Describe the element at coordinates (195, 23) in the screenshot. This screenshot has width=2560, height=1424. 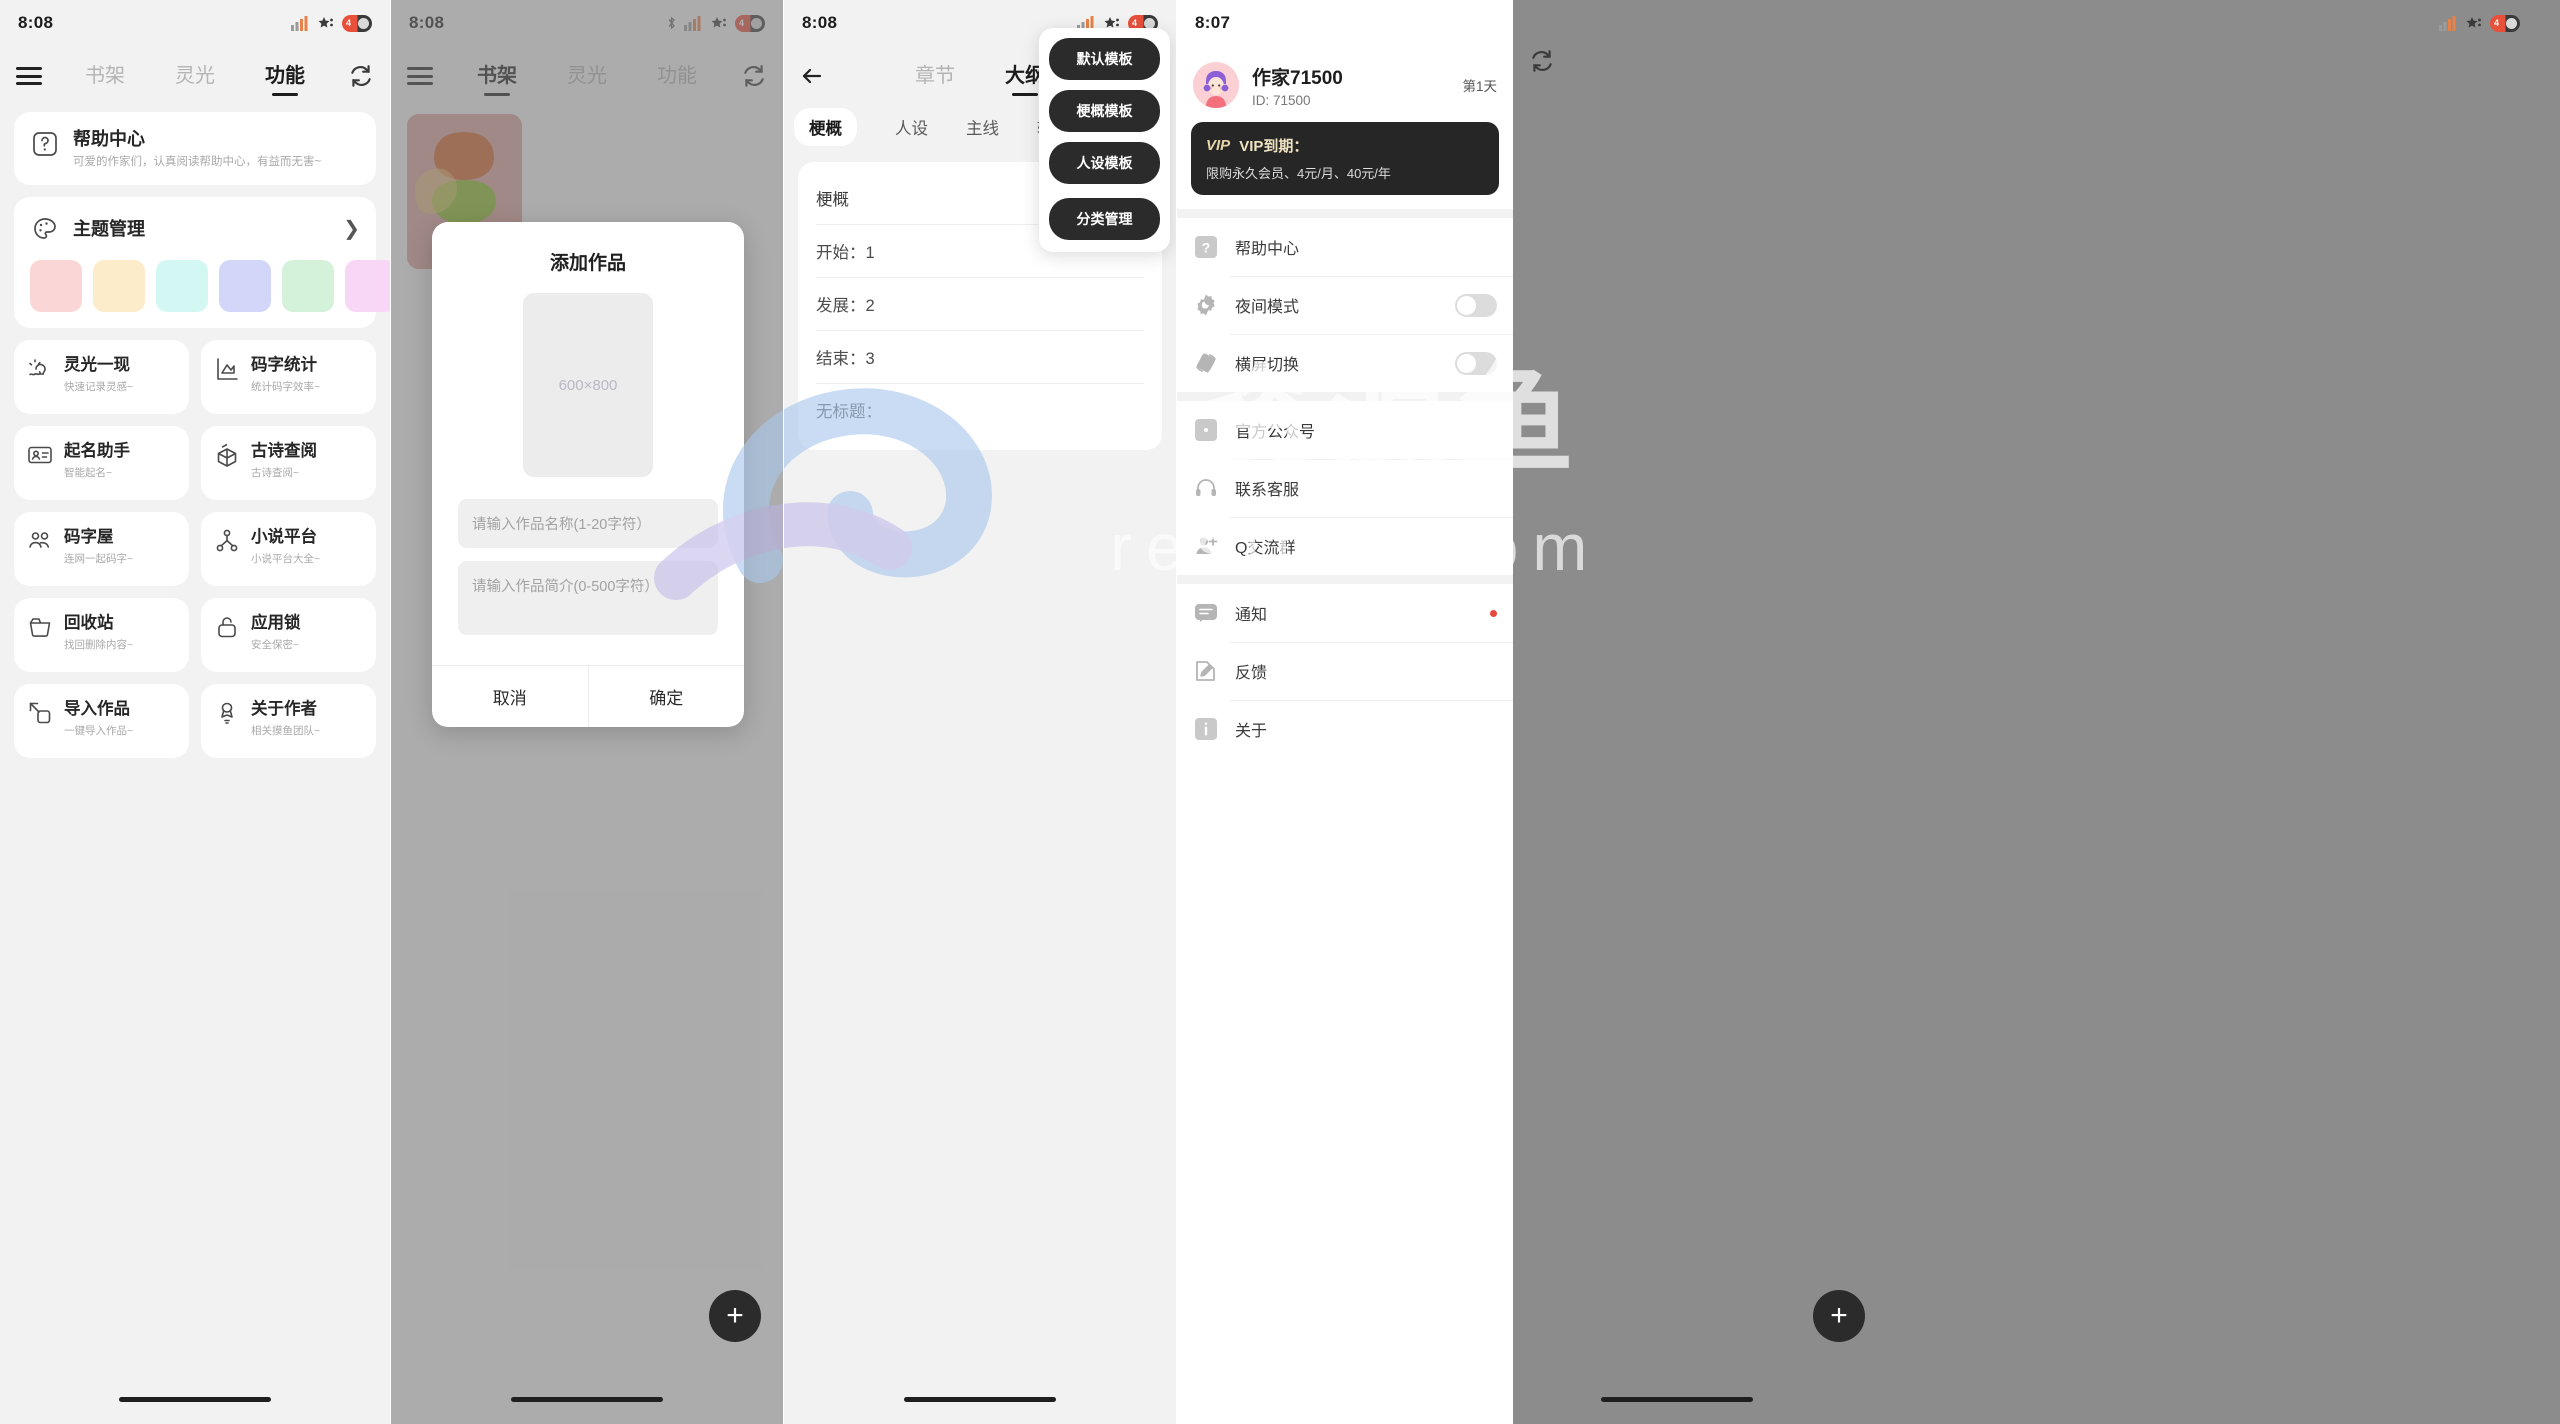
I see `status-bar: 8:08 4` at that location.